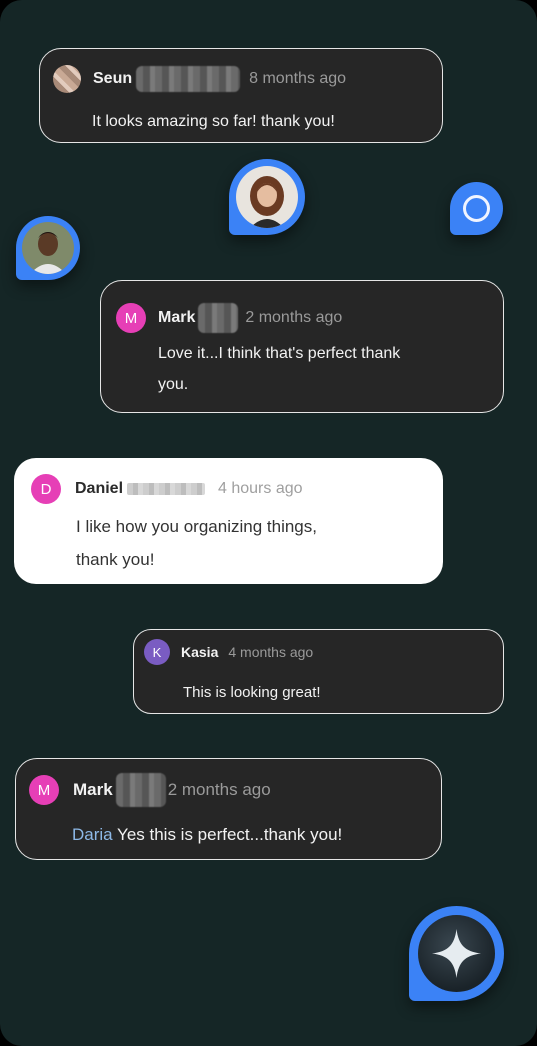 The width and height of the screenshot is (537, 1046). Describe the element at coordinates (279, 353) in the screenshot. I see `comment-text: Love it...I think that's perfect thank` at that location.